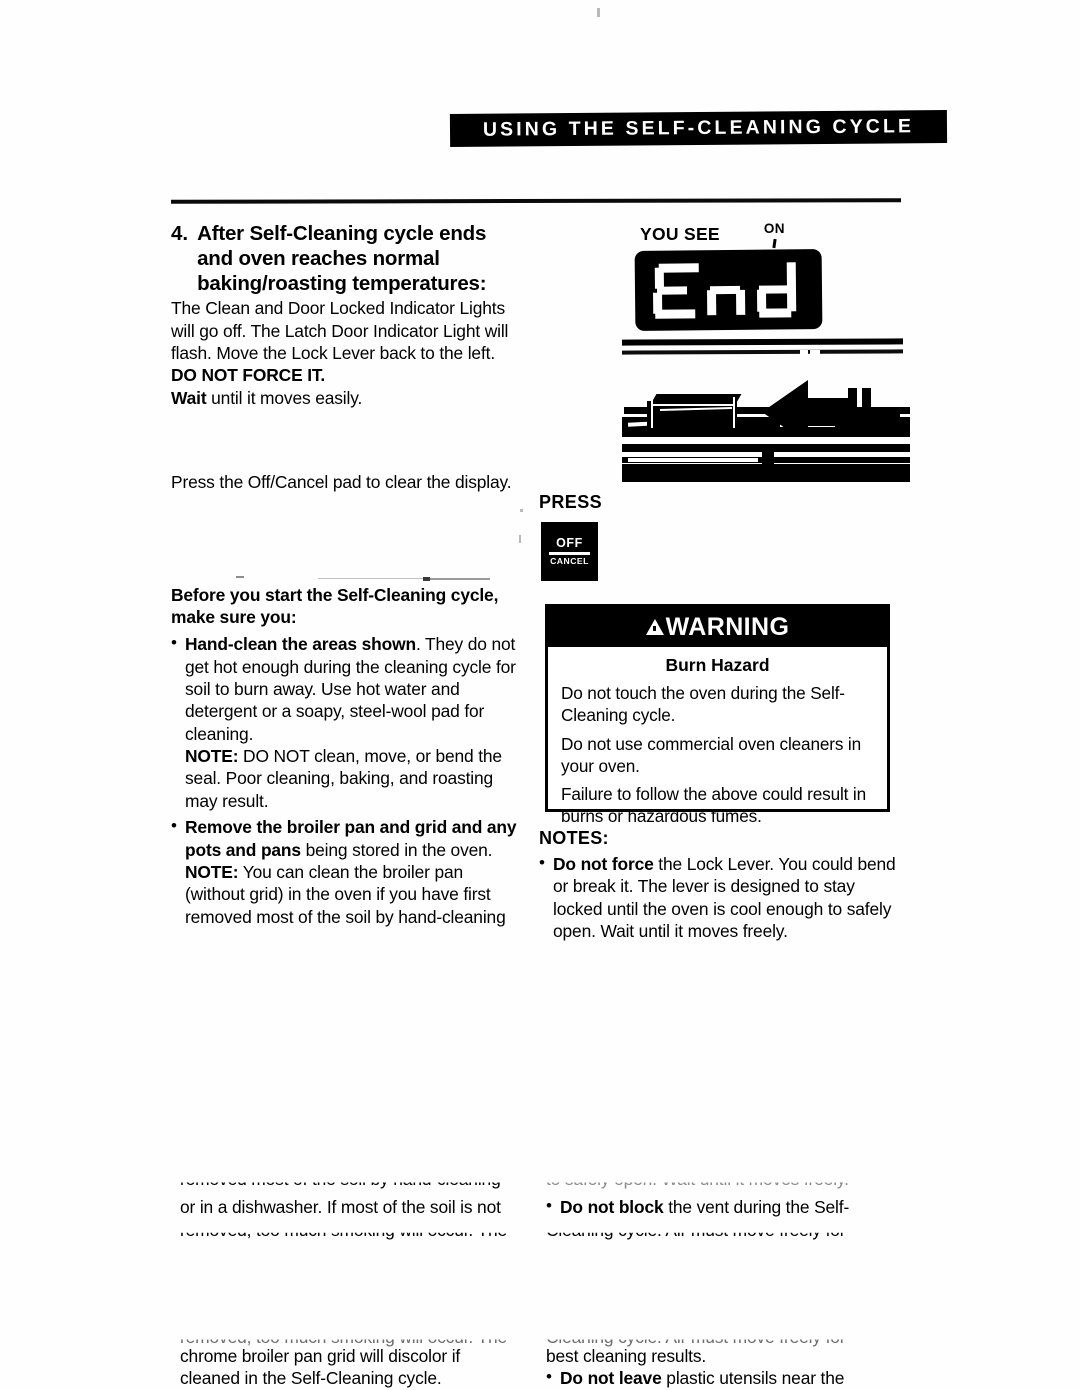  Describe the element at coordinates (728, 290) in the screenshot. I see `seven-segment-display` at that location.